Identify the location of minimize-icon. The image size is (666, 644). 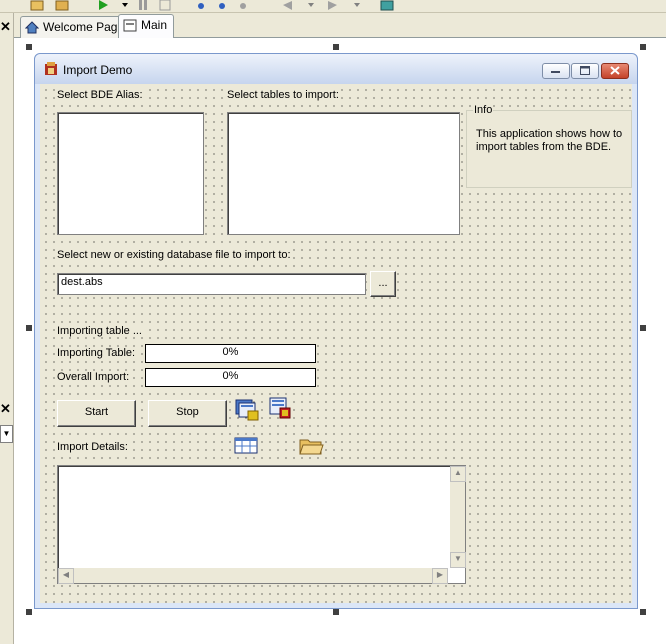
(555, 72).